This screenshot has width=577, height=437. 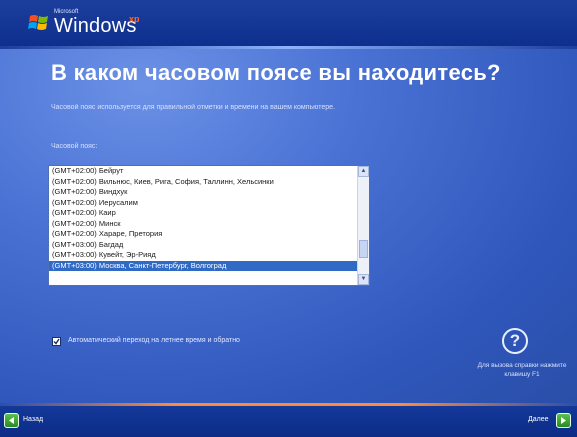 What do you see at coordinates (515, 341) in the screenshot?
I see `help-icon: ?` at bounding box center [515, 341].